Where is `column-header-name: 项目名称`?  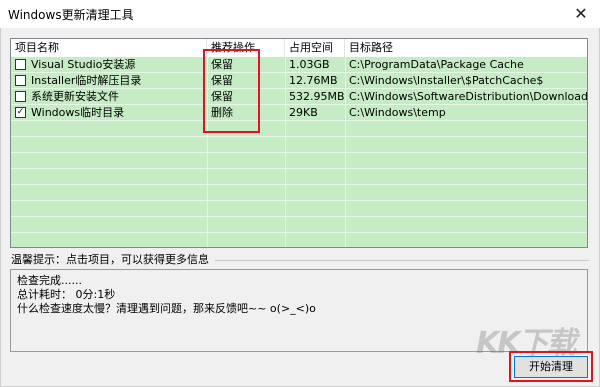 column-header-name: 项目名称 is located at coordinates (109, 48).